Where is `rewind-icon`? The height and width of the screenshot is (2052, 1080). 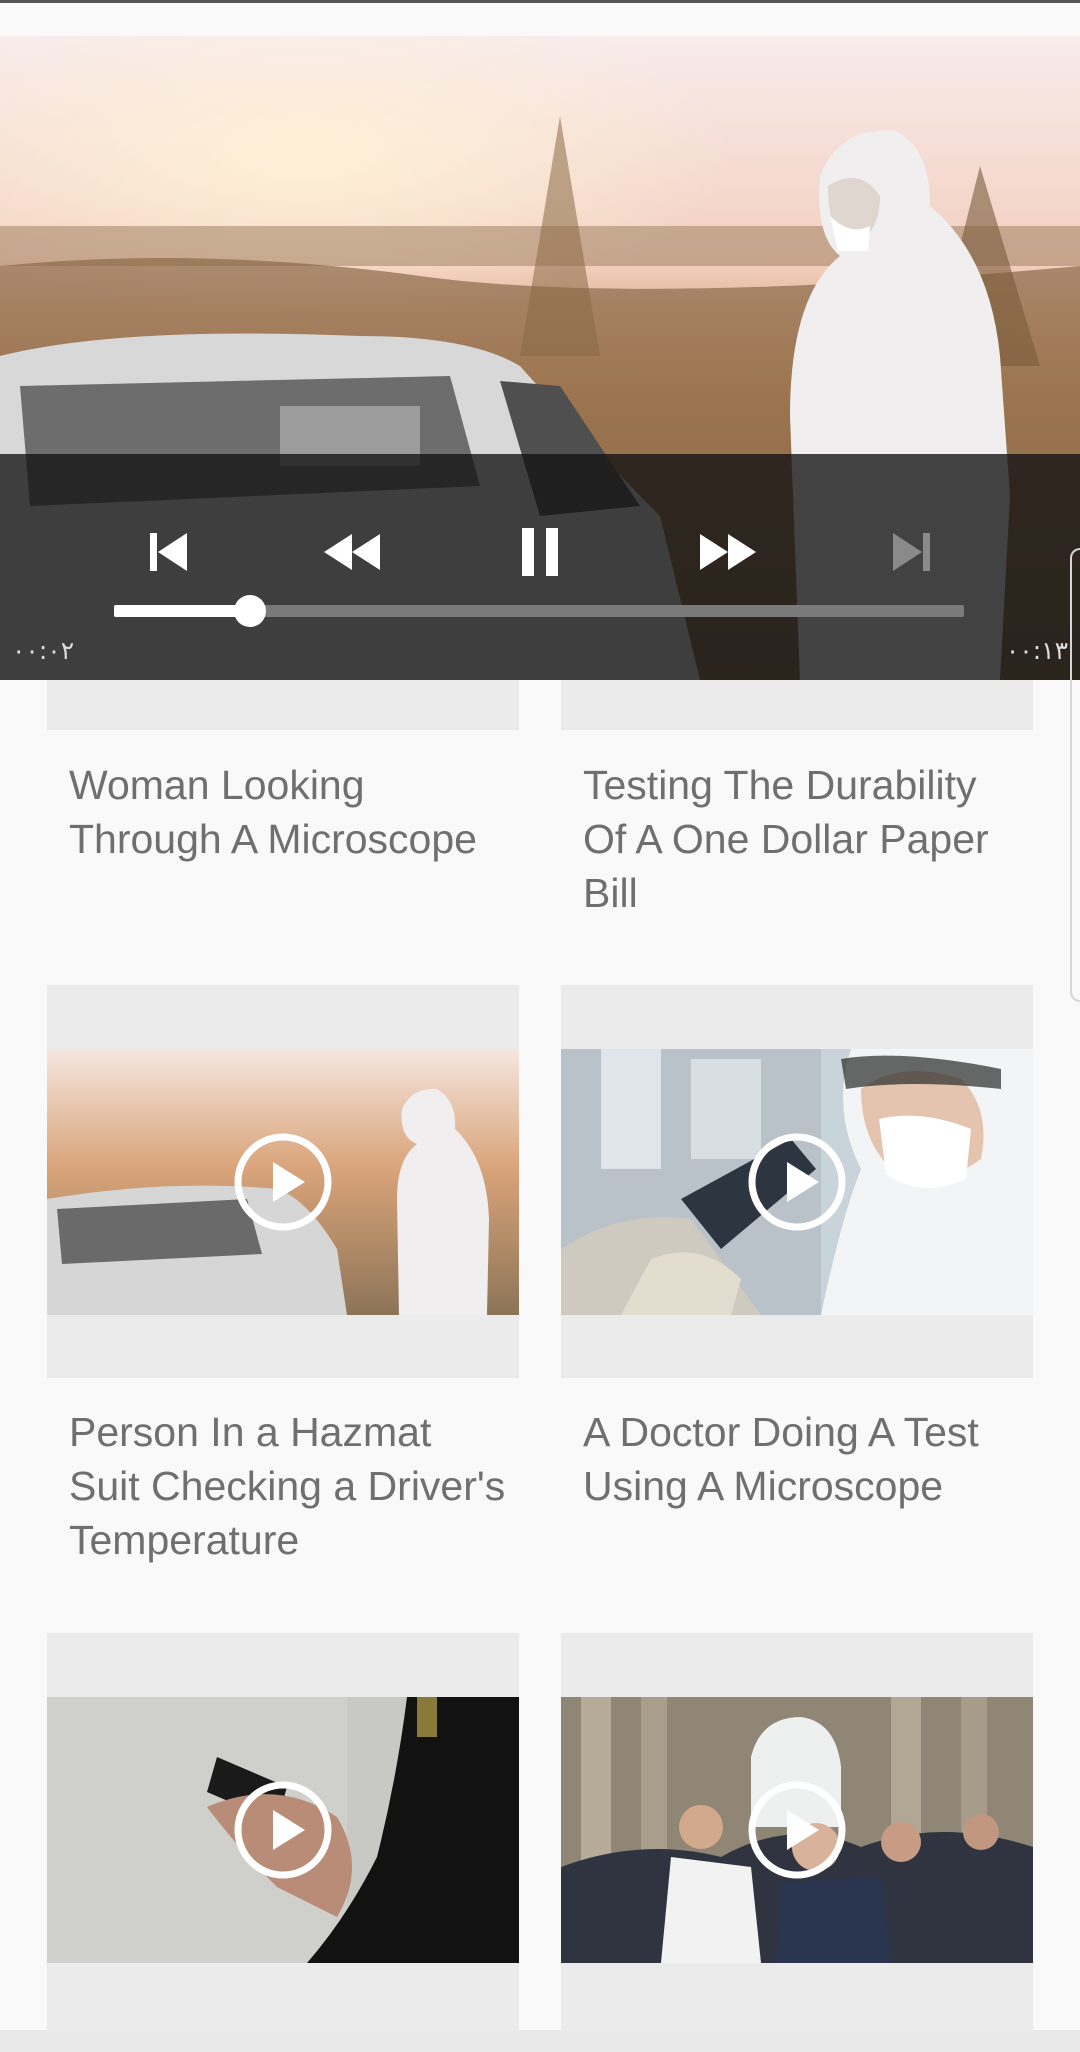 rewind-icon is located at coordinates (352, 552).